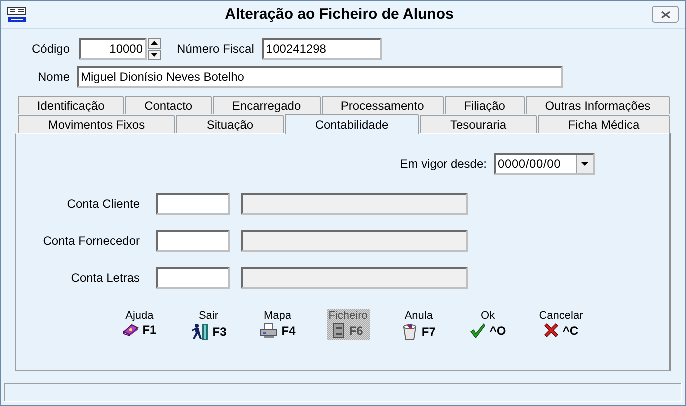 The image size is (686, 406). Describe the element at coordinates (168, 105) in the screenshot. I see `tab: Contacto` at that location.